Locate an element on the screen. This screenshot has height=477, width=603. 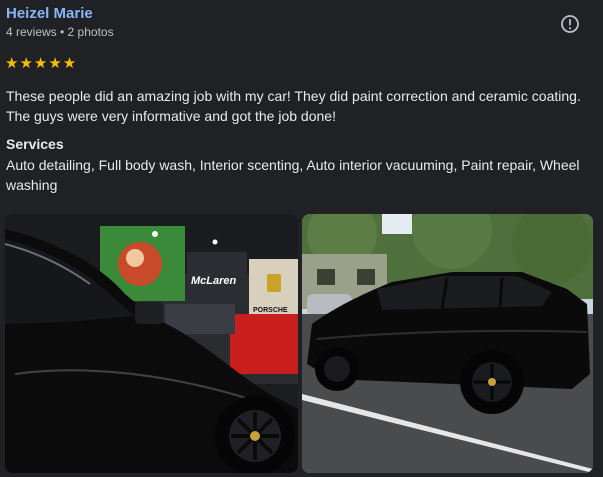
mclaren-banner-text: McLaren is located at coordinates (214, 281).